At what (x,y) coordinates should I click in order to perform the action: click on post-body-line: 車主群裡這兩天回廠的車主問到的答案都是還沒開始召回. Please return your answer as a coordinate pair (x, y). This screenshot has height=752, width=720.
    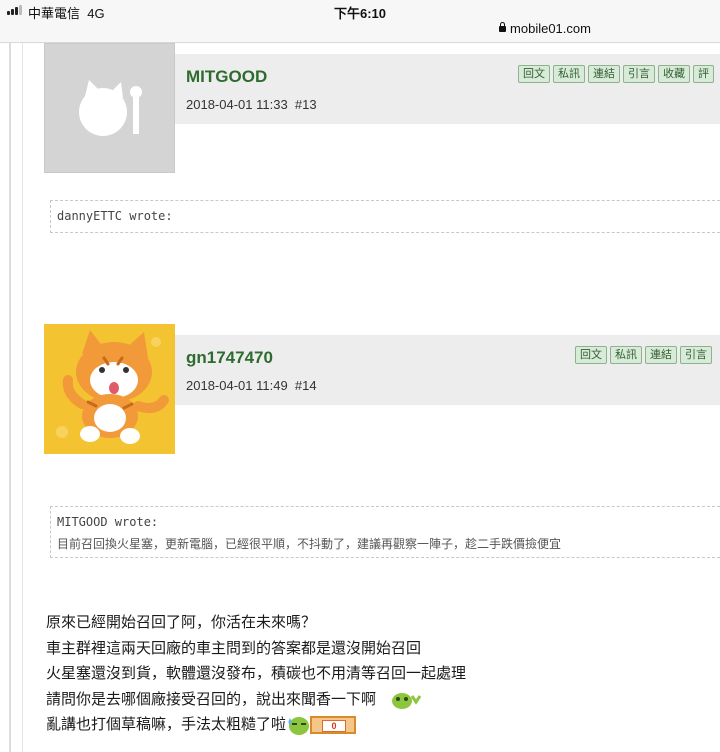
    Looking at the image, I should click on (234, 648).